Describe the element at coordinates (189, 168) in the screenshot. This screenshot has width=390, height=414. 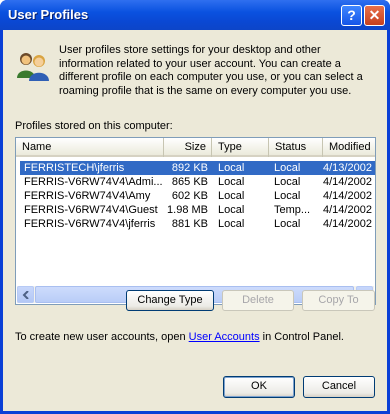
I see `profile-size: 892 KB` at that location.